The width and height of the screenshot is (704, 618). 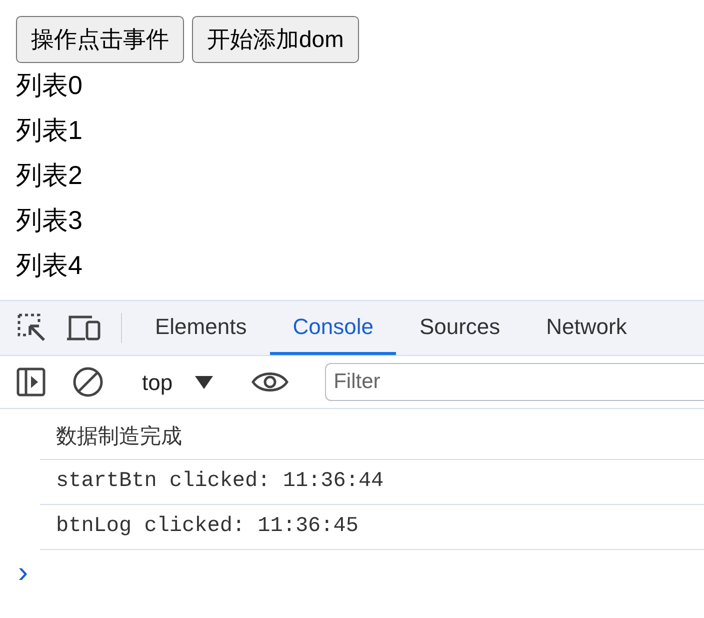 I want to click on list-item: 列表2, so click(x=50, y=175).